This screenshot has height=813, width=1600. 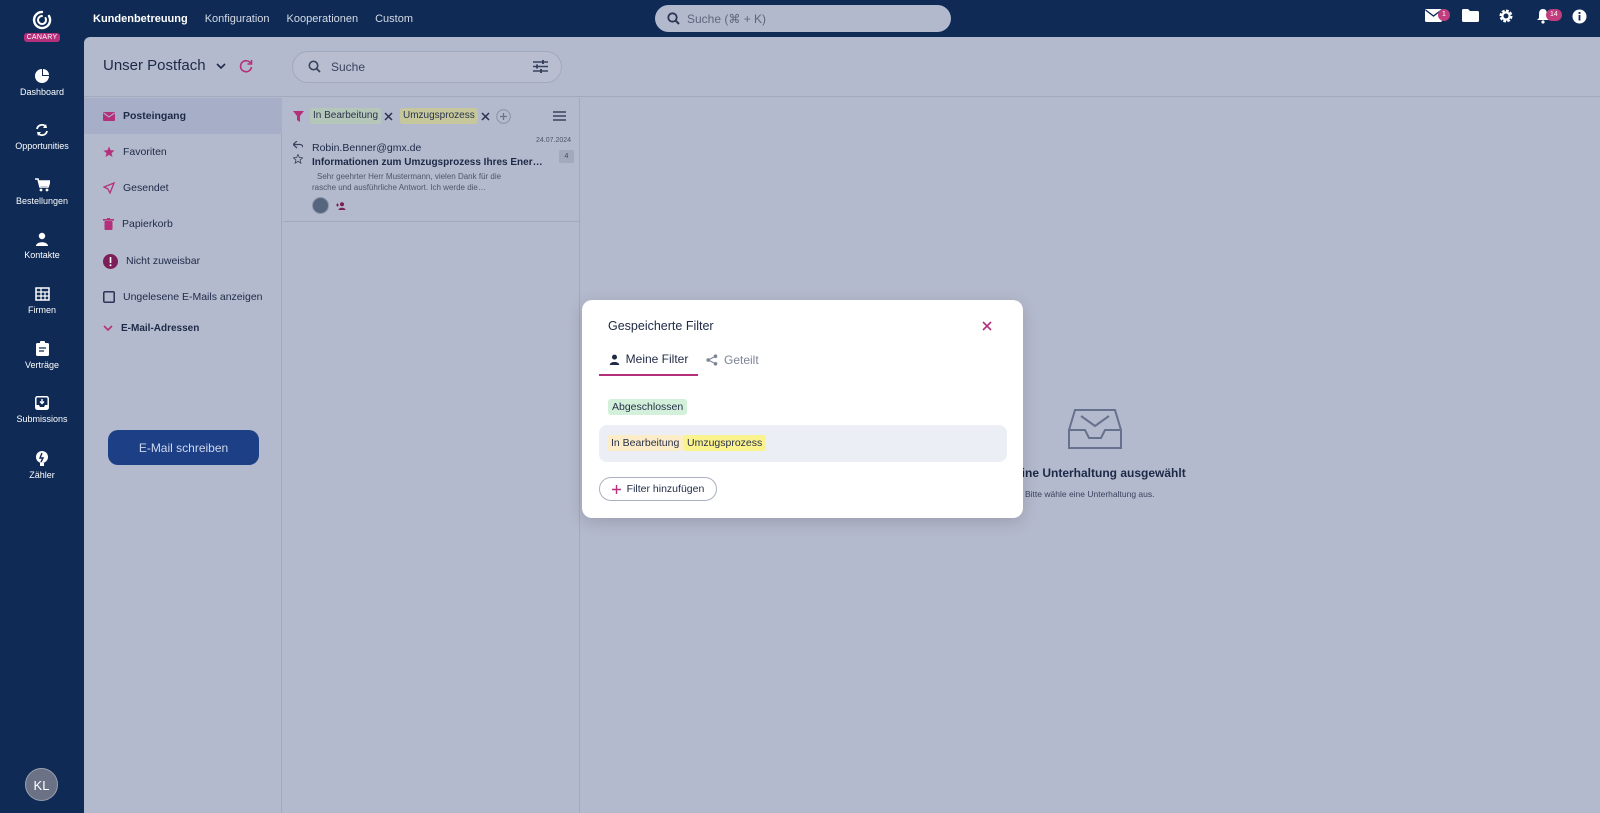 What do you see at coordinates (648, 407) in the screenshot?
I see `saved-filter-row: Abgeschlossen` at bounding box center [648, 407].